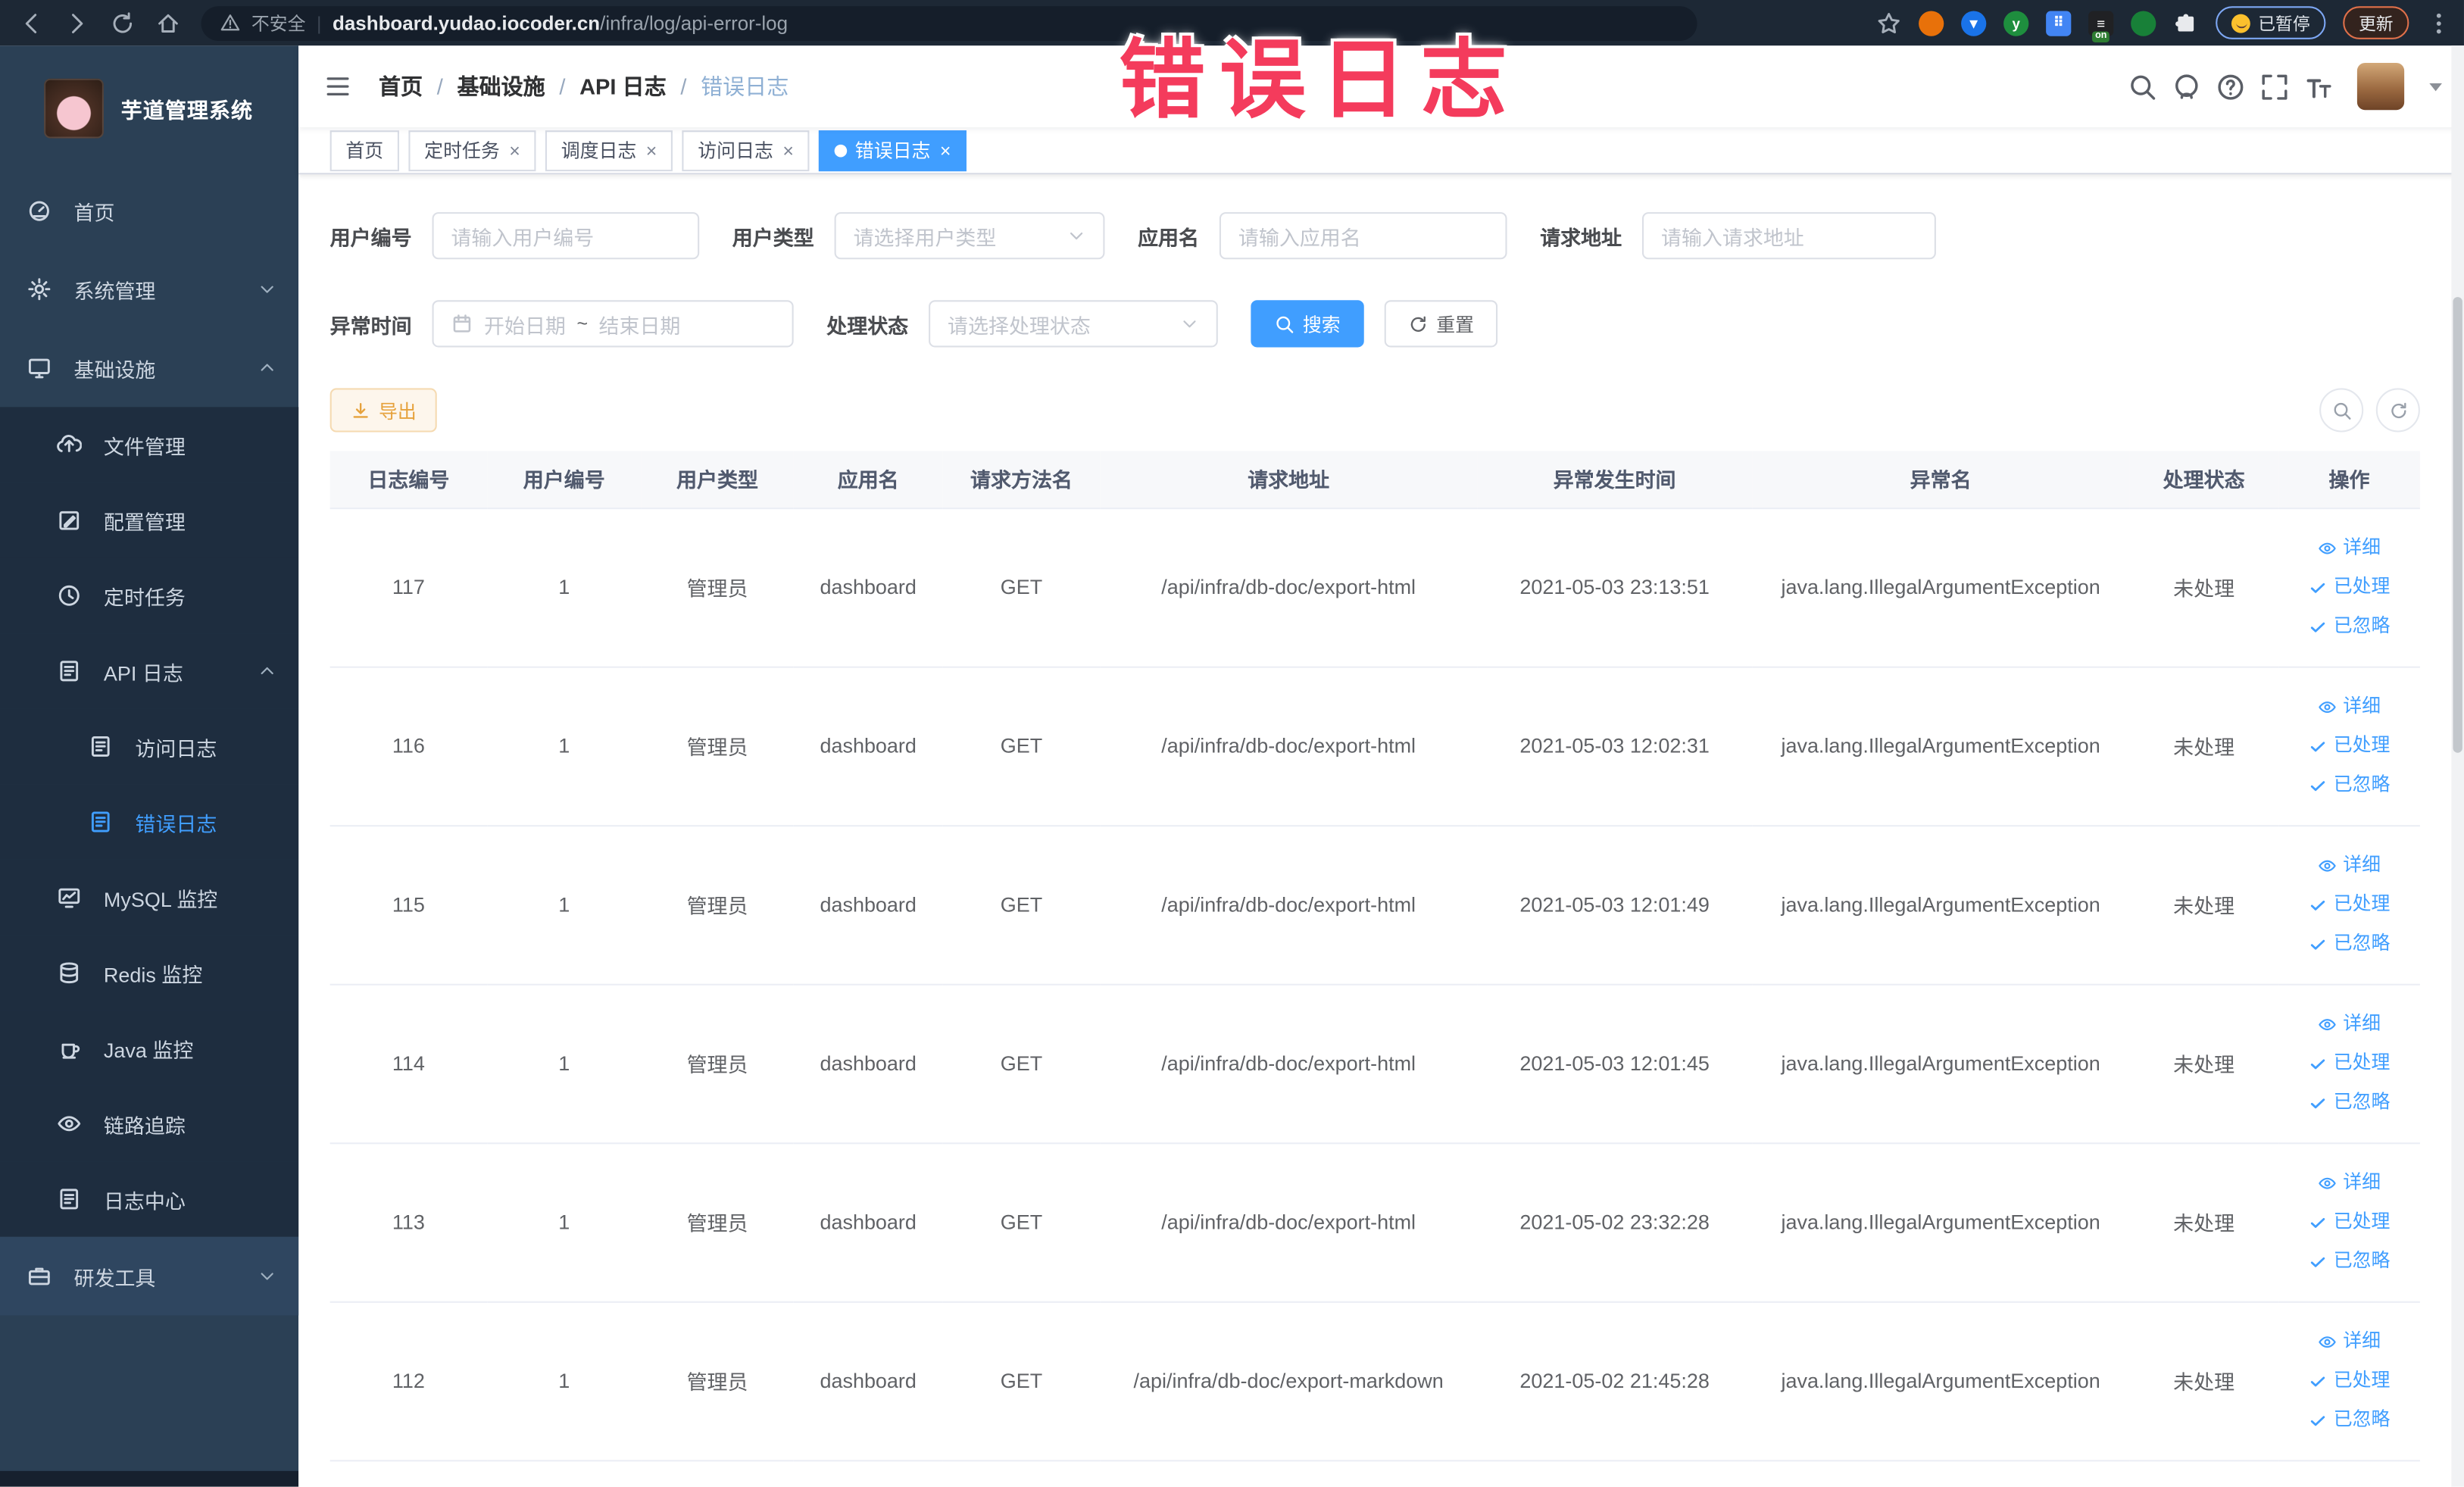  I want to click on sidebar-item-2: 基础设施, so click(149, 368).